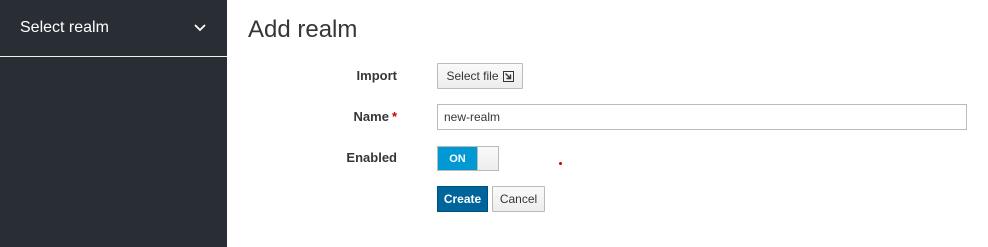 The width and height of the screenshot is (988, 247). I want to click on toggle-on-label: ON, so click(457, 158).